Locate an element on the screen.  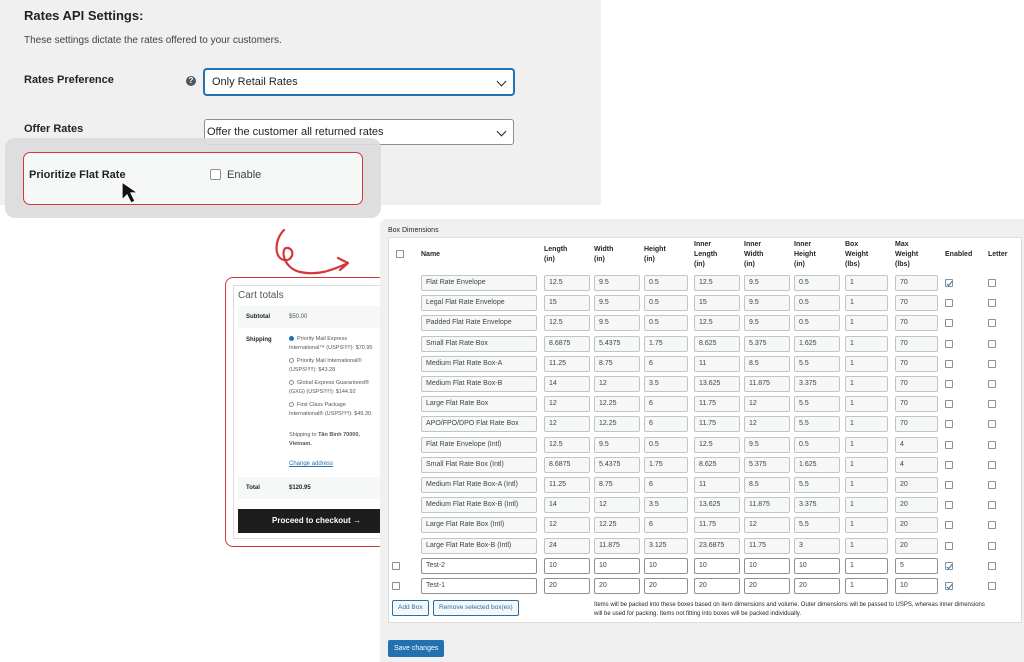
inner-length-input: 12.5 is located at coordinates (717, 444).